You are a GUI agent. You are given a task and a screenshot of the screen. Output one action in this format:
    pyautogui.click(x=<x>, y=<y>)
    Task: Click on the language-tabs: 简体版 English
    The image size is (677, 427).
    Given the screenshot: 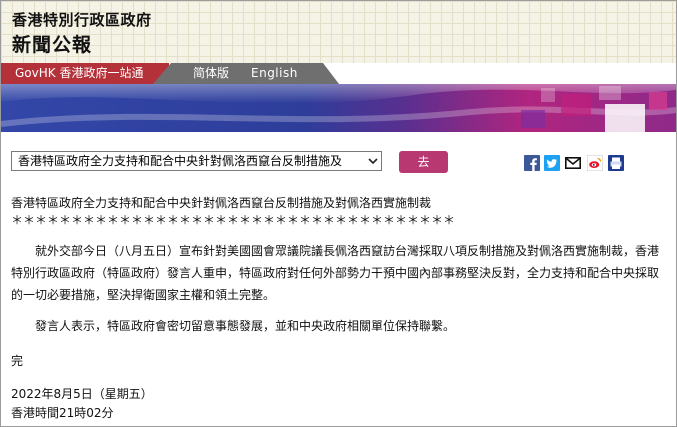 What is the action you would take?
    pyautogui.click(x=246, y=73)
    